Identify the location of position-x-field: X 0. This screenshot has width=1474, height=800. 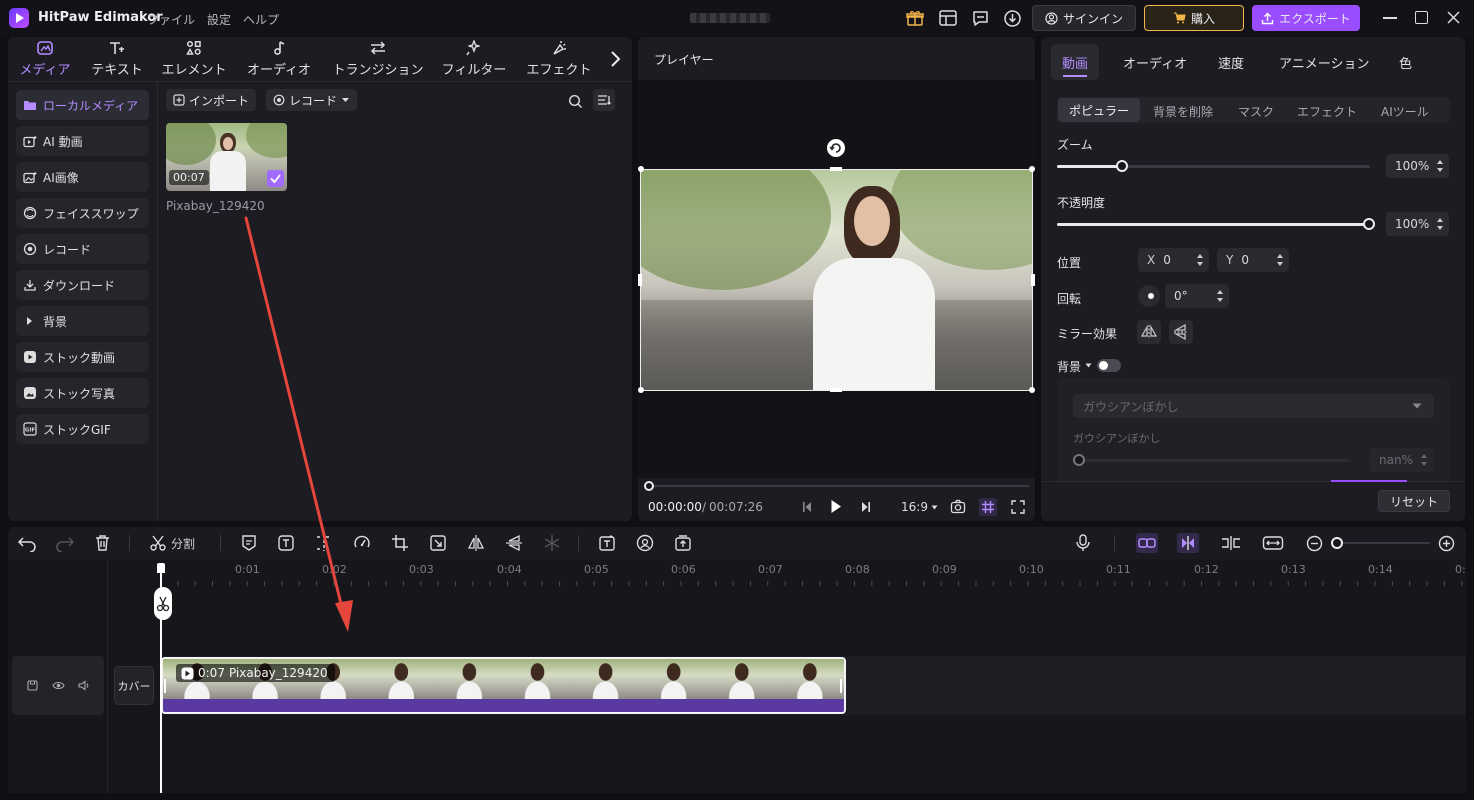
(1173, 260).